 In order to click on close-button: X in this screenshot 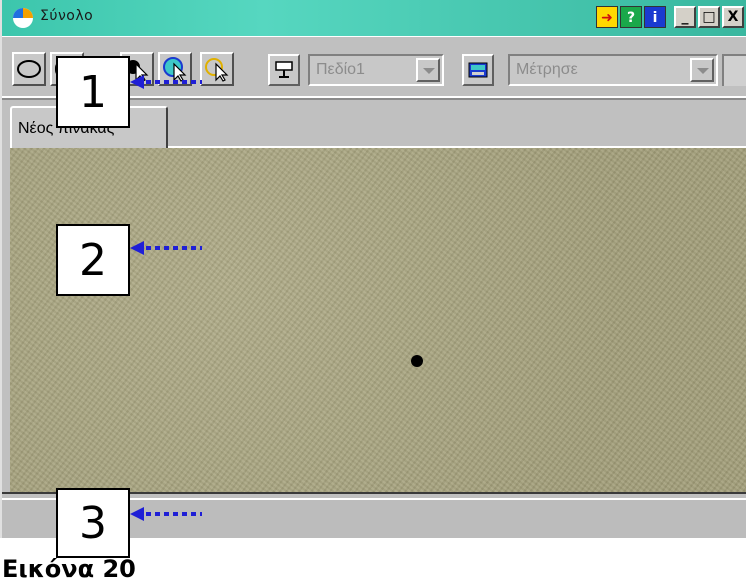, I will do `click(733, 17)`.